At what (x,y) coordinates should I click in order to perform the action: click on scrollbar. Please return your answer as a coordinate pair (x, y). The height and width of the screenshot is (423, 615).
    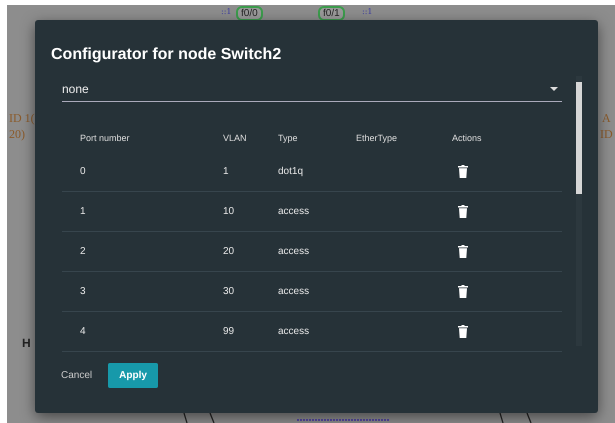
    Looking at the image, I should click on (579, 211).